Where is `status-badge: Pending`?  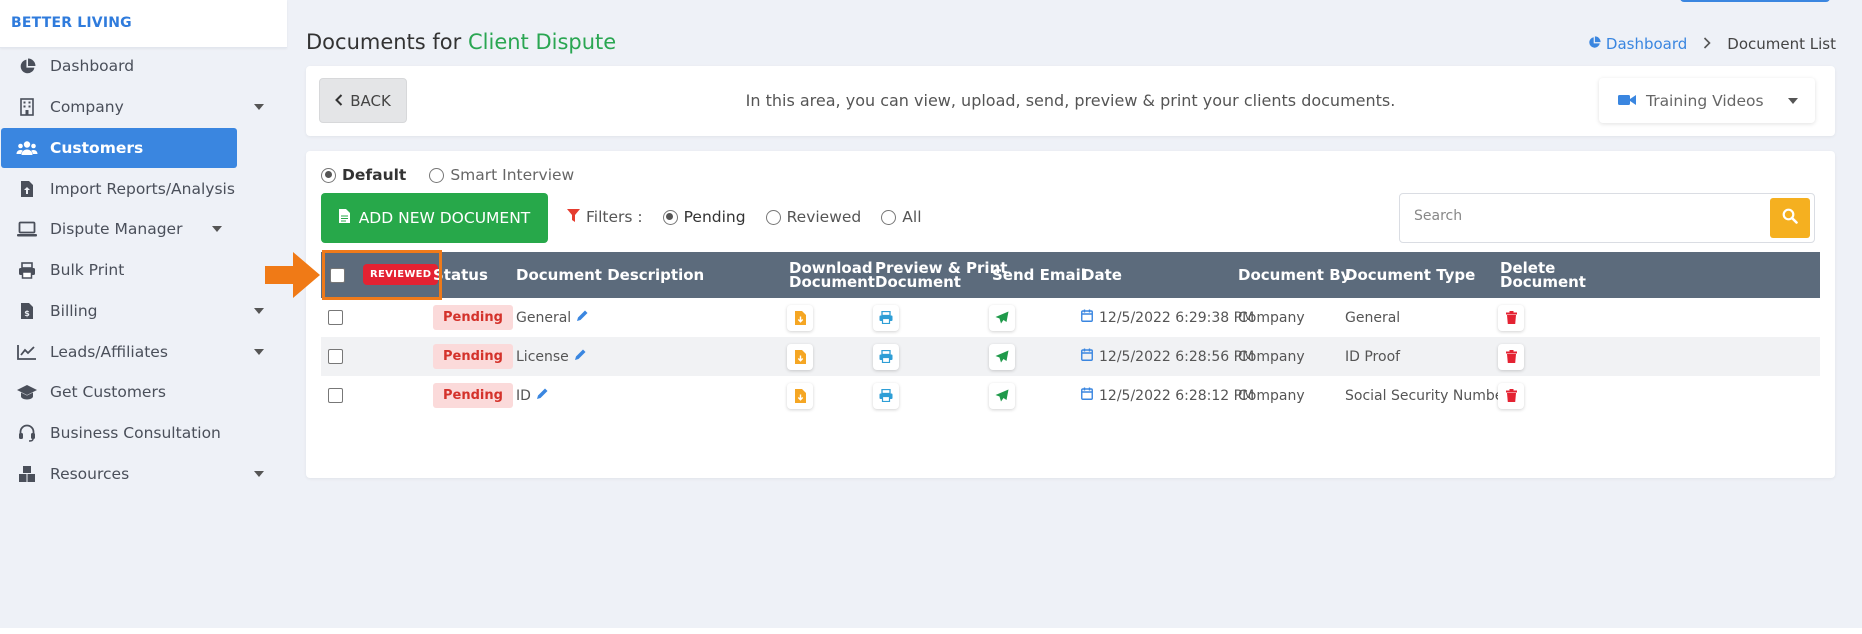
status-badge: Pending is located at coordinates (473, 395).